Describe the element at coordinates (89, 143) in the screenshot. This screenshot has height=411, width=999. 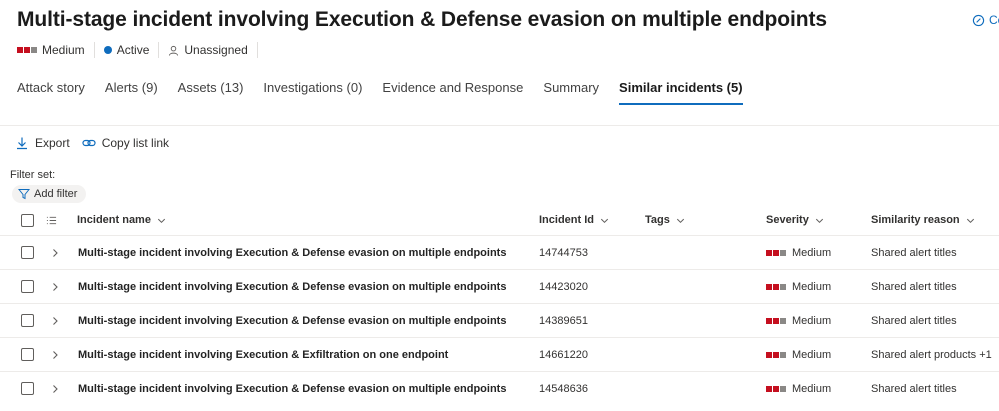
I see `link-icon` at that location.